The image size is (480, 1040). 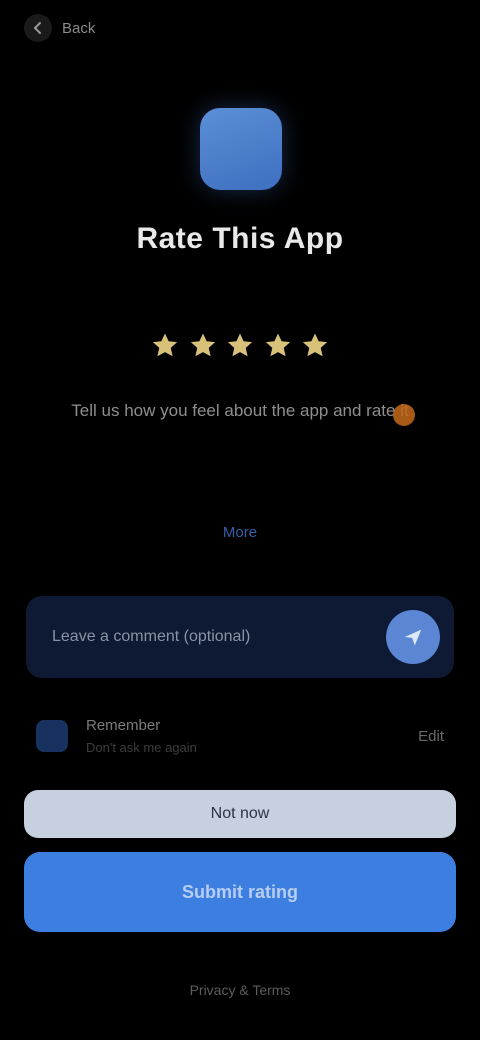 I want to click on app-icon, so click(x=241, y=149).